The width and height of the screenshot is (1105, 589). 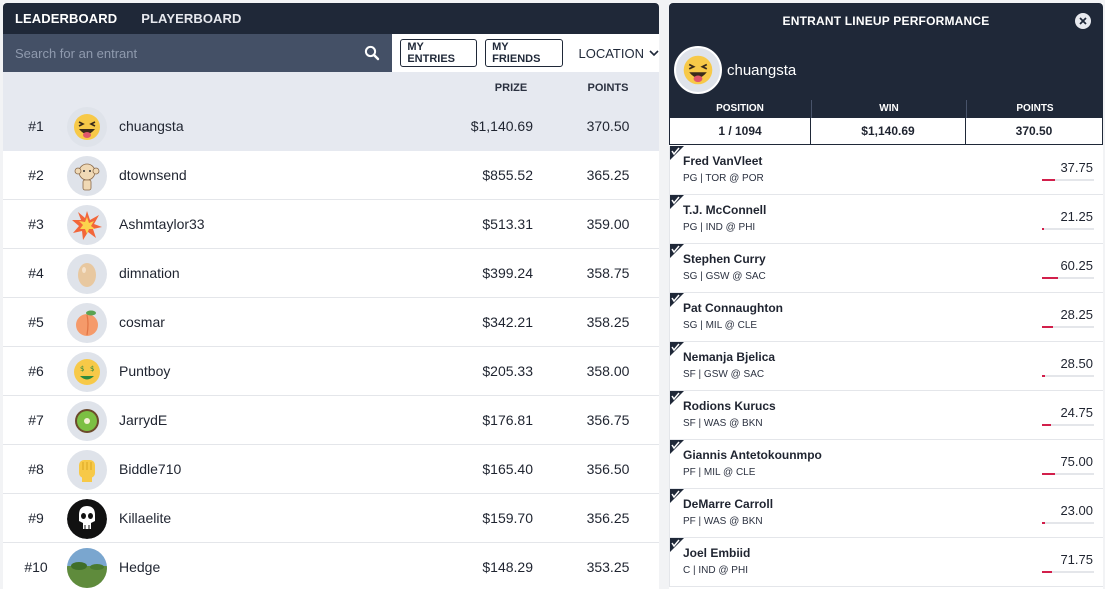 I want to click on search-input, so click(x=190, y=53).